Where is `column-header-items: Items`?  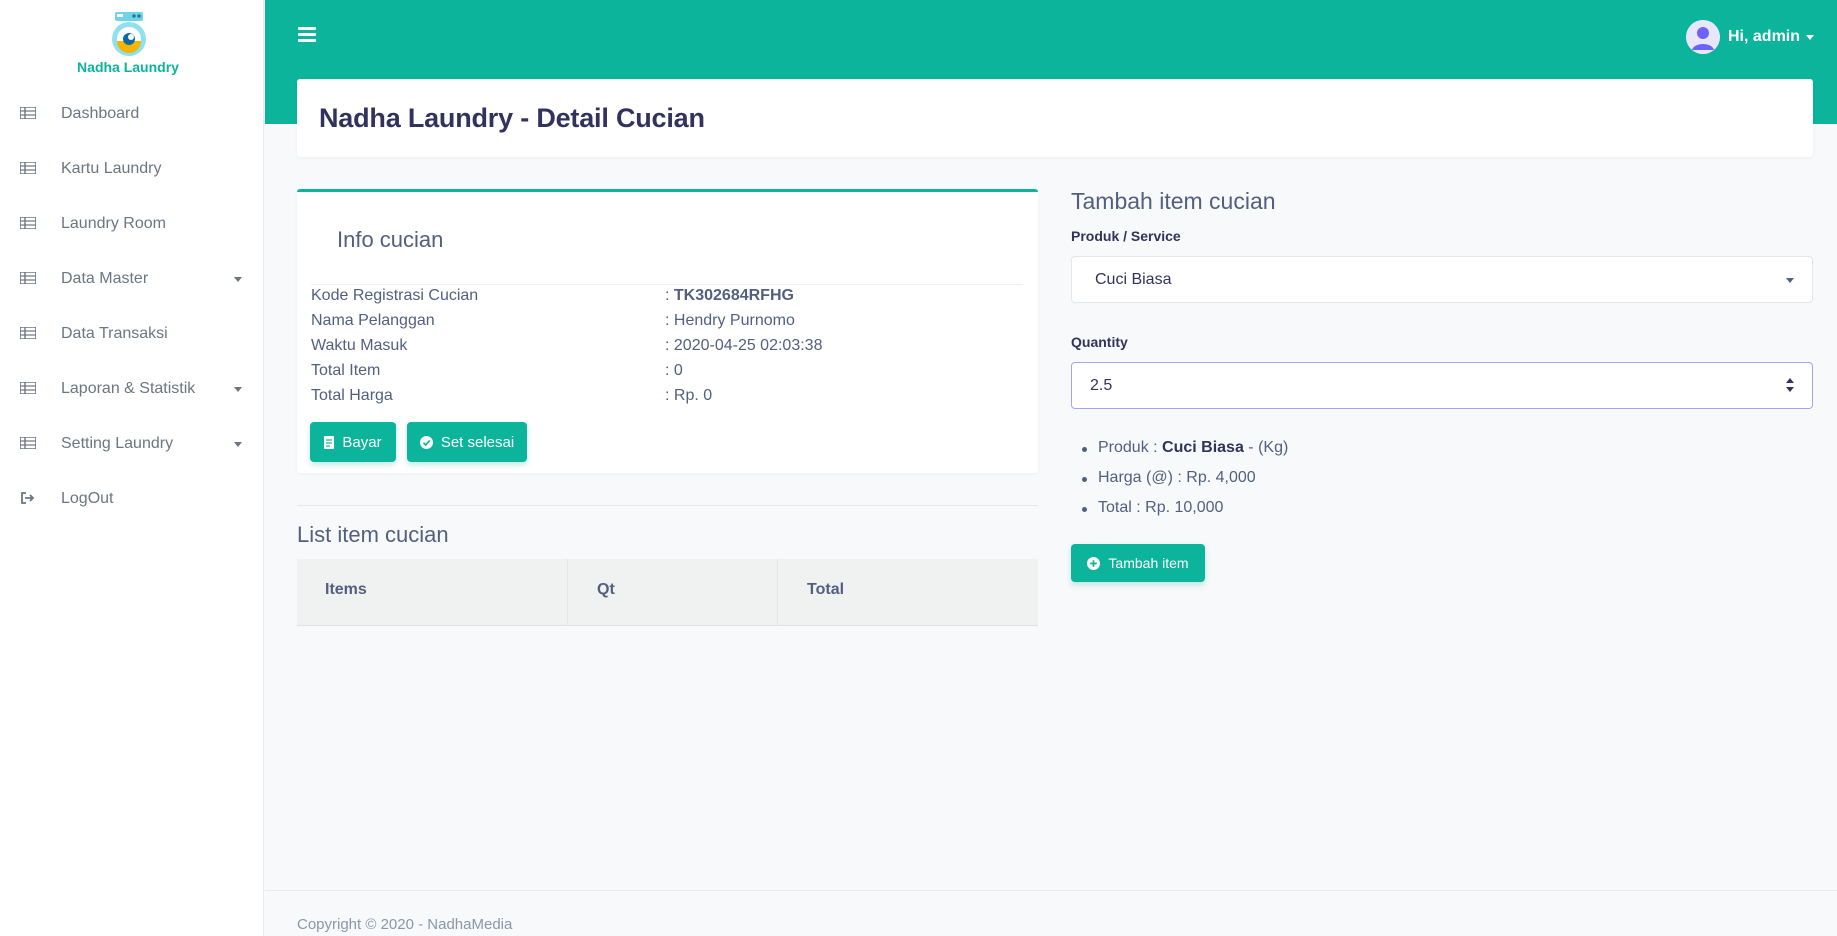 column-header-items: Items is located at coordinates (346, 590).